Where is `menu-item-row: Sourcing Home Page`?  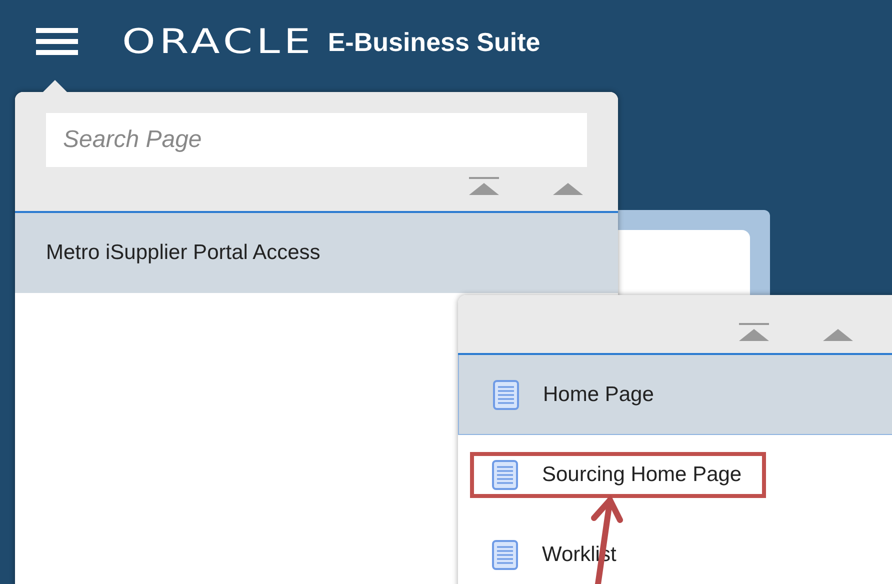 menu-item-row: Sourcing Home Page is located at coordinates (675, 475).